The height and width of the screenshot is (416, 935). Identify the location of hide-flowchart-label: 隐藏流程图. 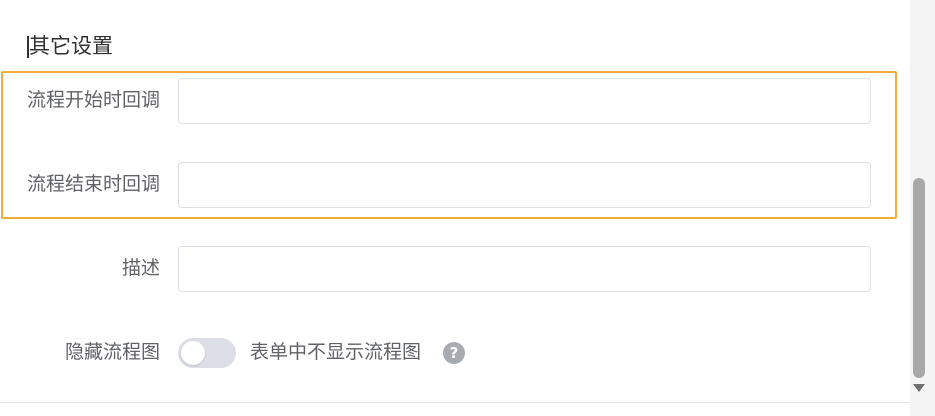
(112, 352).